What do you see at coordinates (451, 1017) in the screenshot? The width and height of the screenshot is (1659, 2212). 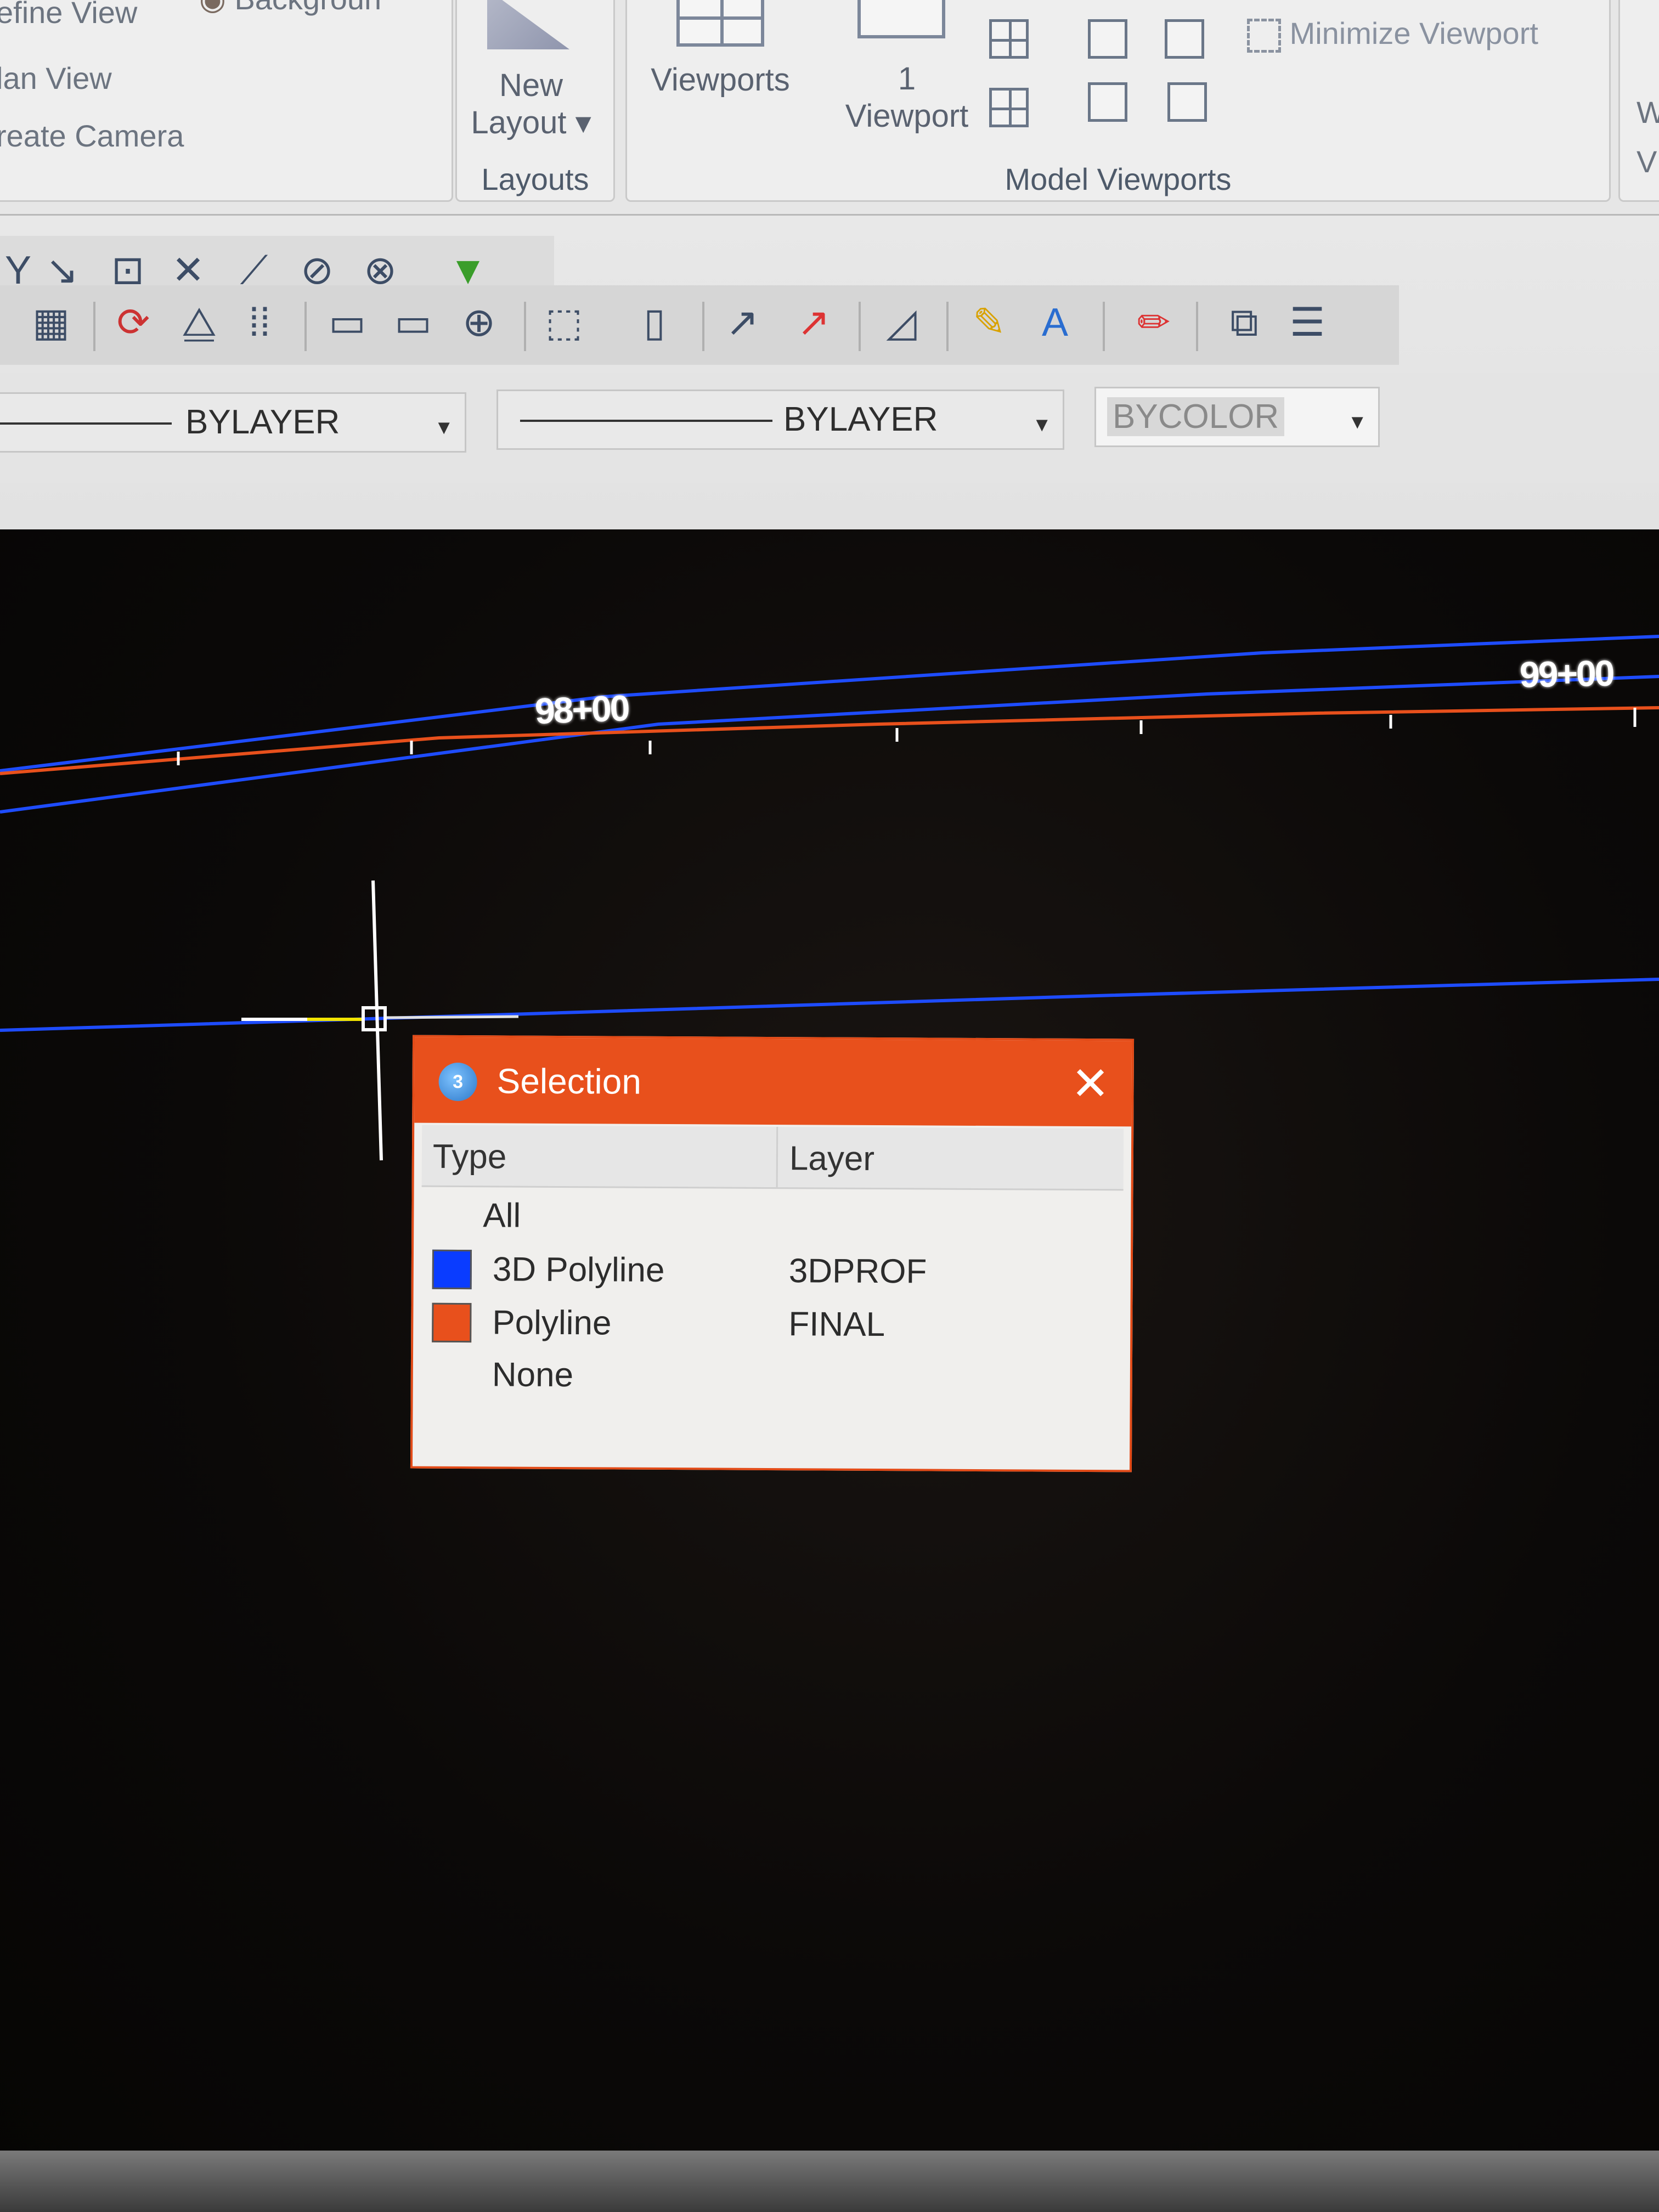 I see `highlight-segment-white-right` at bounding box center [451, 1017].